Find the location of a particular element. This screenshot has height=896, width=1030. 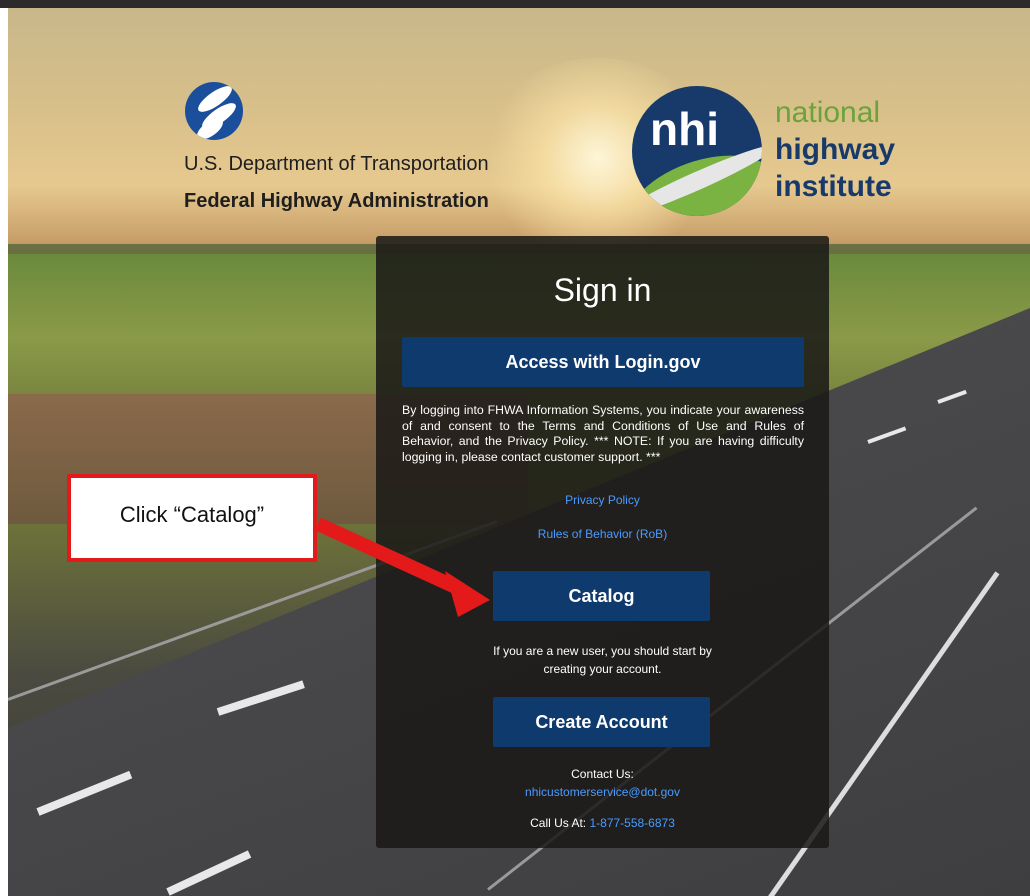

annotation-text: Click “Catalog” is located at coordinates (192, 514).